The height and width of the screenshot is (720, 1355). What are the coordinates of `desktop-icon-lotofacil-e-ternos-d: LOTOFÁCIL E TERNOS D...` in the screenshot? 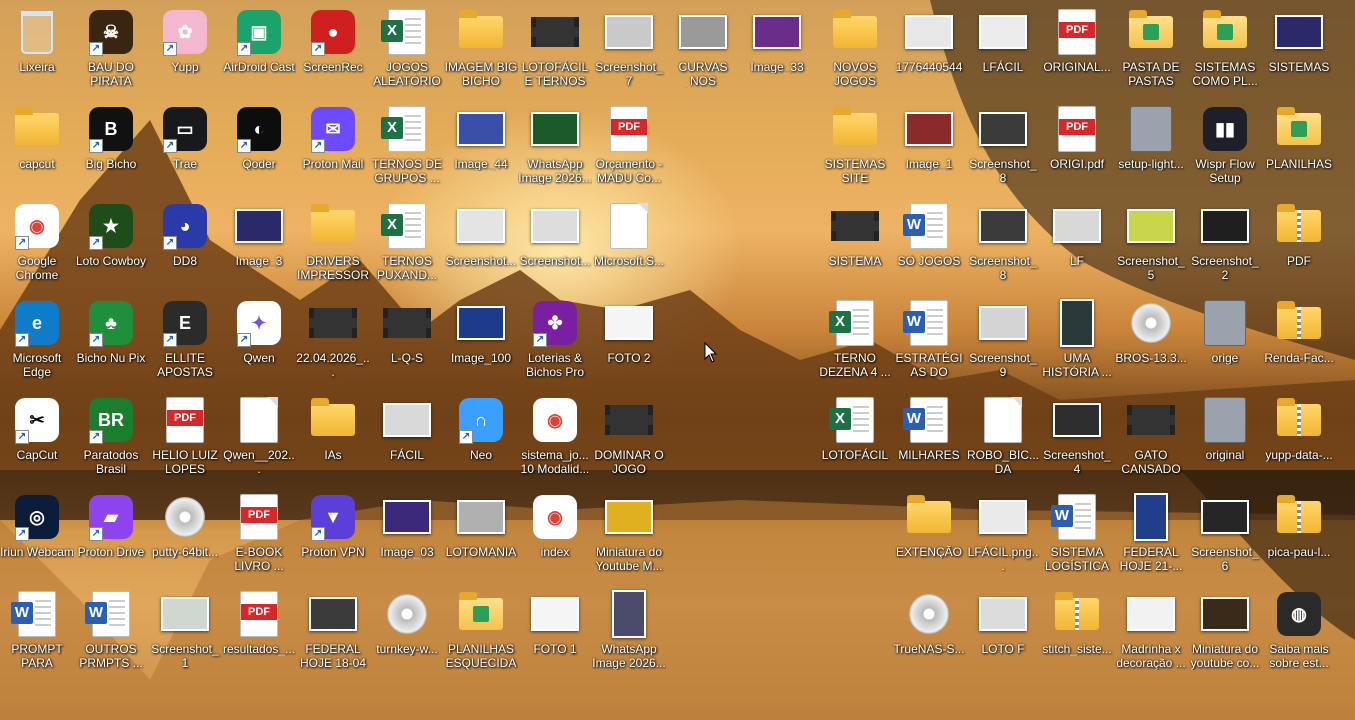 It's located at (555, 48).